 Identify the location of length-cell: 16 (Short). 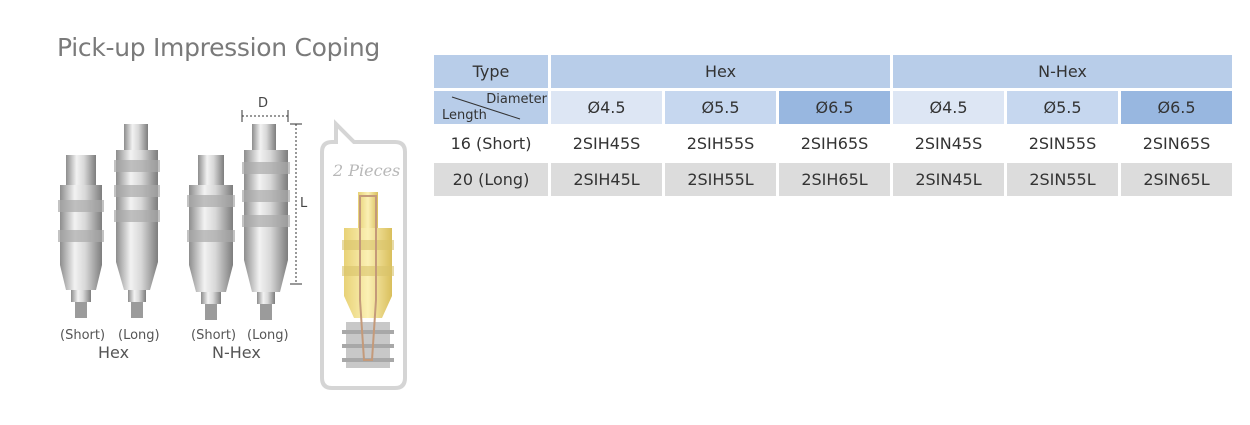
(491, 143).